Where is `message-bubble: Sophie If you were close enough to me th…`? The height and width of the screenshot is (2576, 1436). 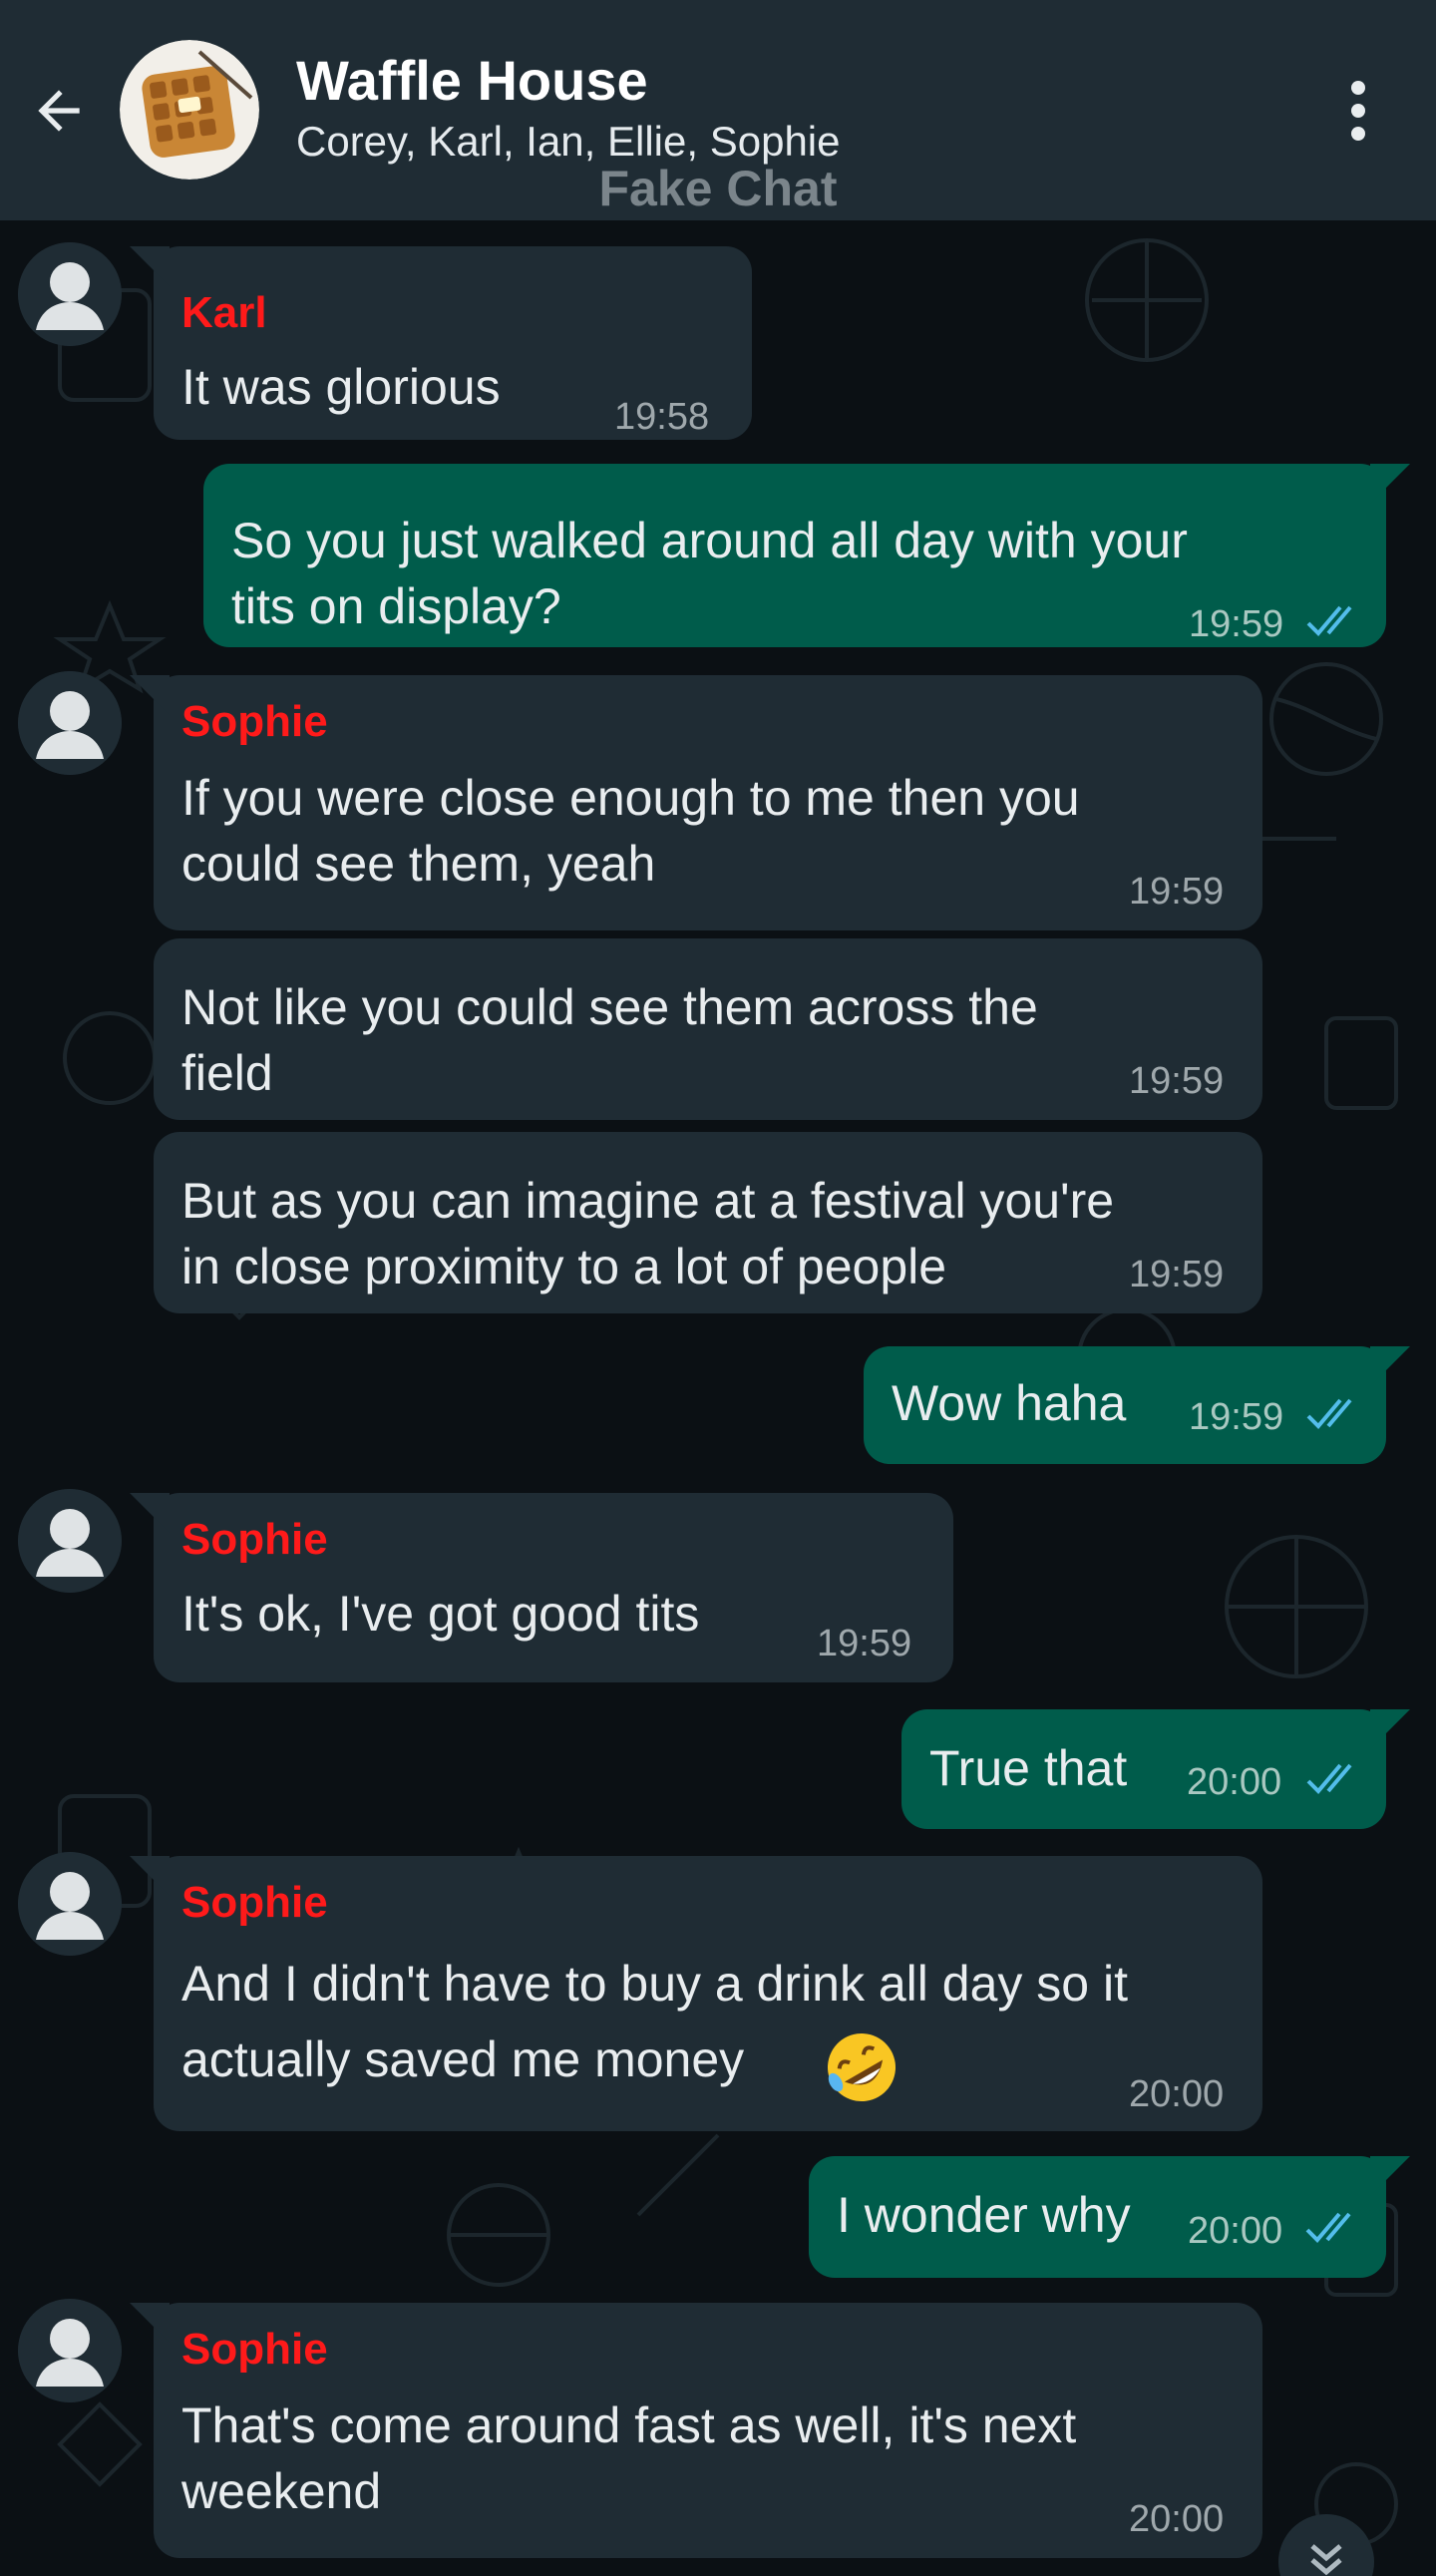 message-bubble: Sophie If you were close enough to me th… is located at coordinates (696, 803).